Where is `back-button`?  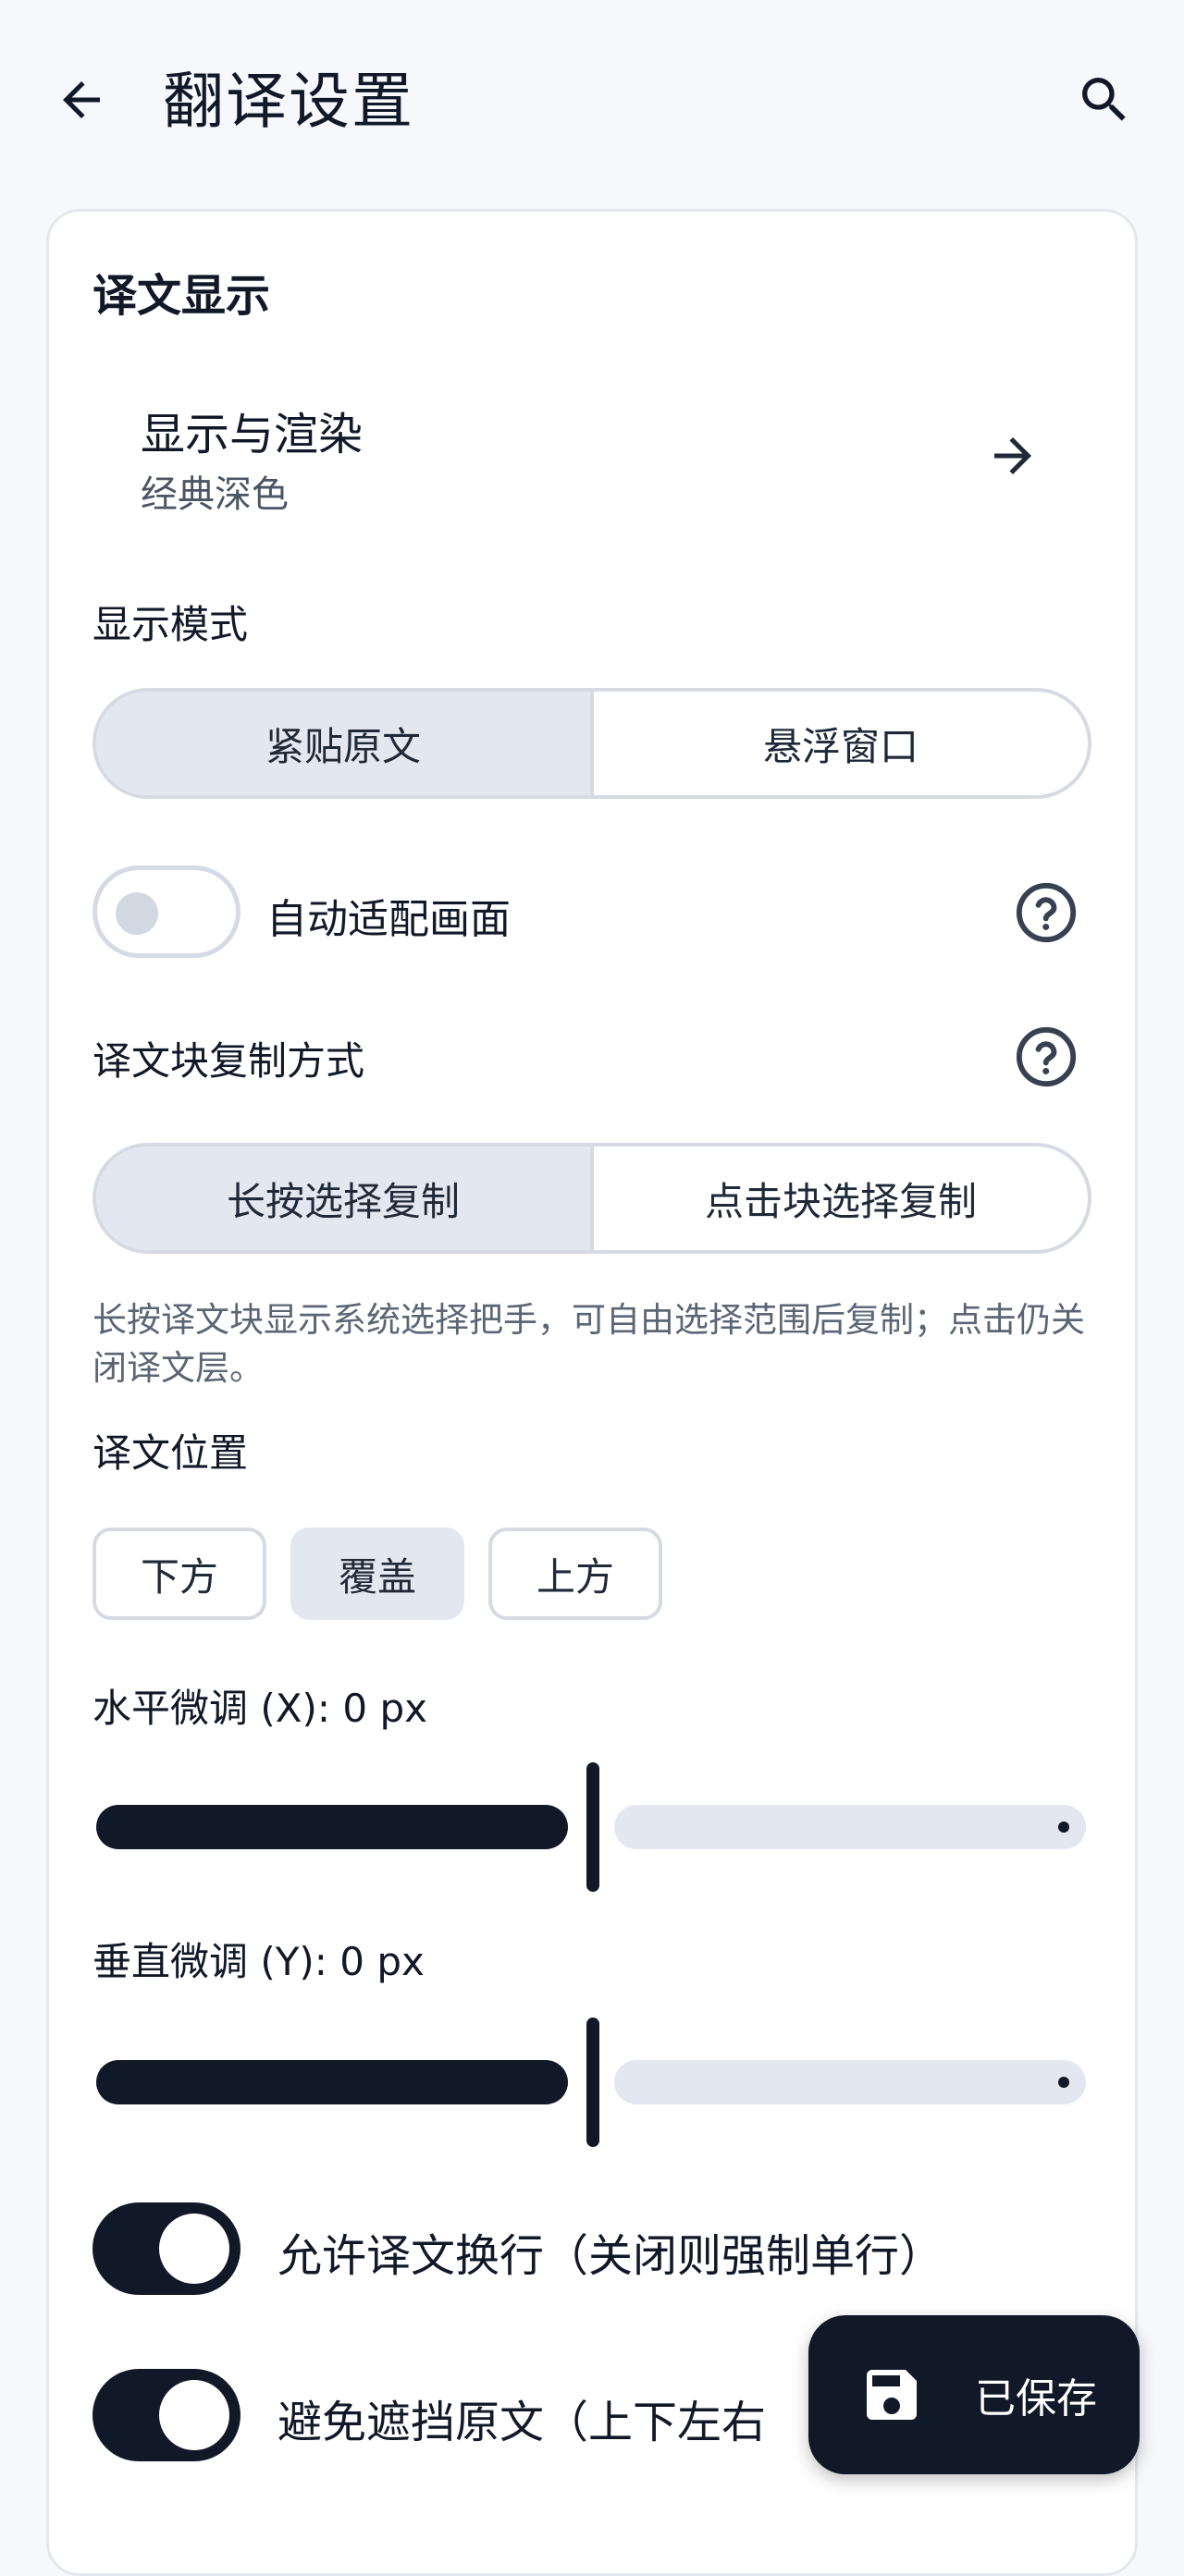
back-button is located at coordinates (82, 100).